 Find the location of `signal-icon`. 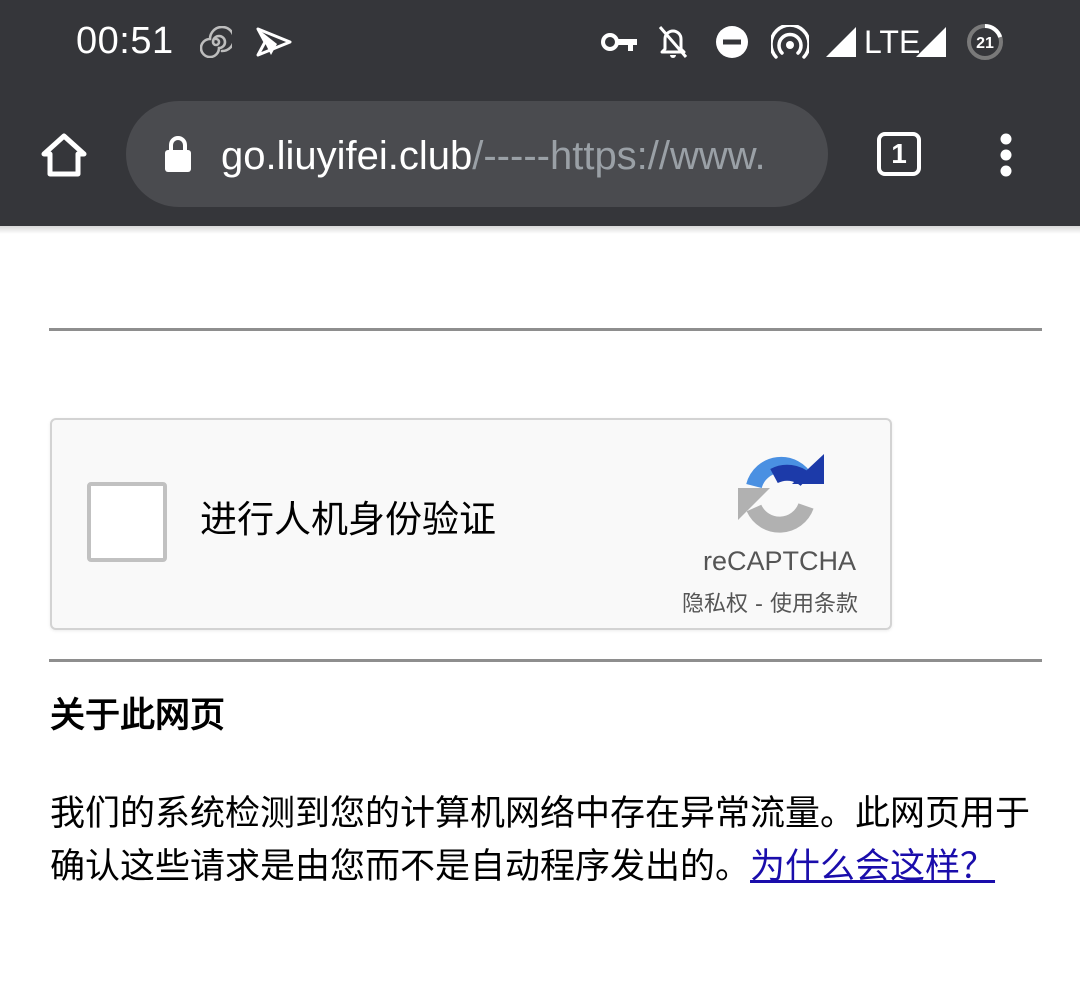

signal-icon is located at coordinates (841, 42).